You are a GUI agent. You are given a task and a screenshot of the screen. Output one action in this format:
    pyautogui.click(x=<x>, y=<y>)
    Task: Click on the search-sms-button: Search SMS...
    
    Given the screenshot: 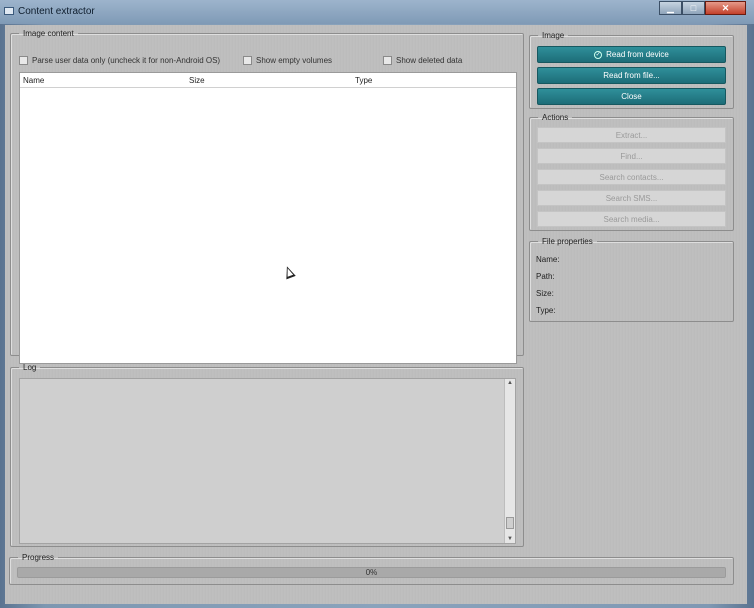 What is the action you would take?
    pyautogui.click(x=631, y=198)
    